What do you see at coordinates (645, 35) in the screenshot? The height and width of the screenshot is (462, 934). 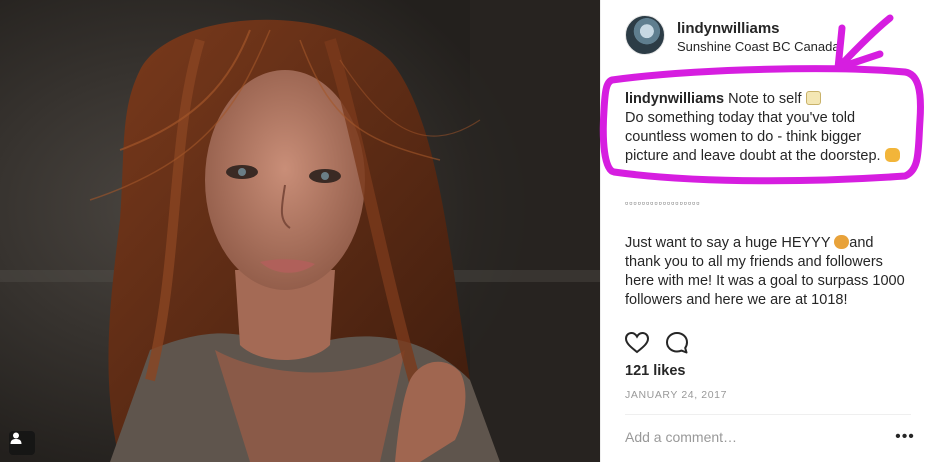 I see `avatar` at bounding box center [645, 35].